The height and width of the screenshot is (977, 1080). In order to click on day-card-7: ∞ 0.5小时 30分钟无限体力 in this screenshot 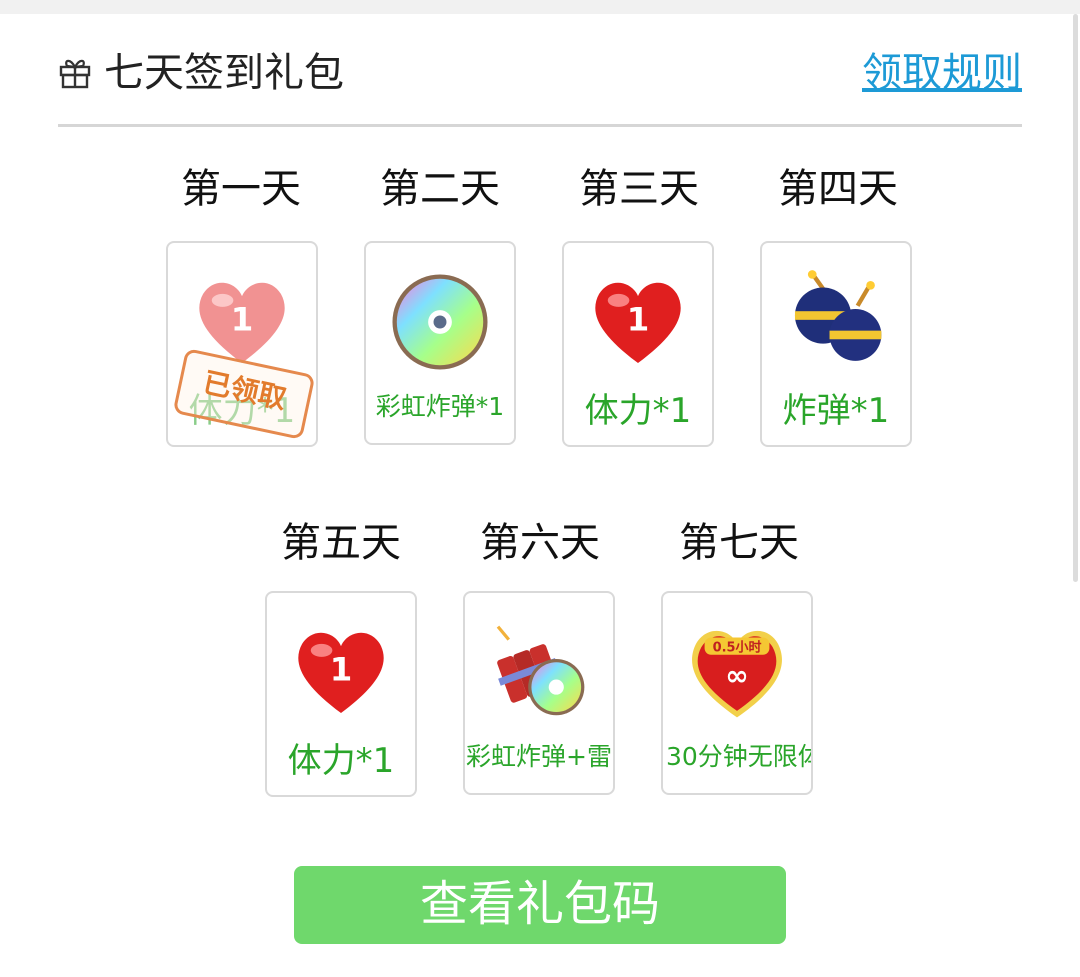, I will do `click(737, 693)`.